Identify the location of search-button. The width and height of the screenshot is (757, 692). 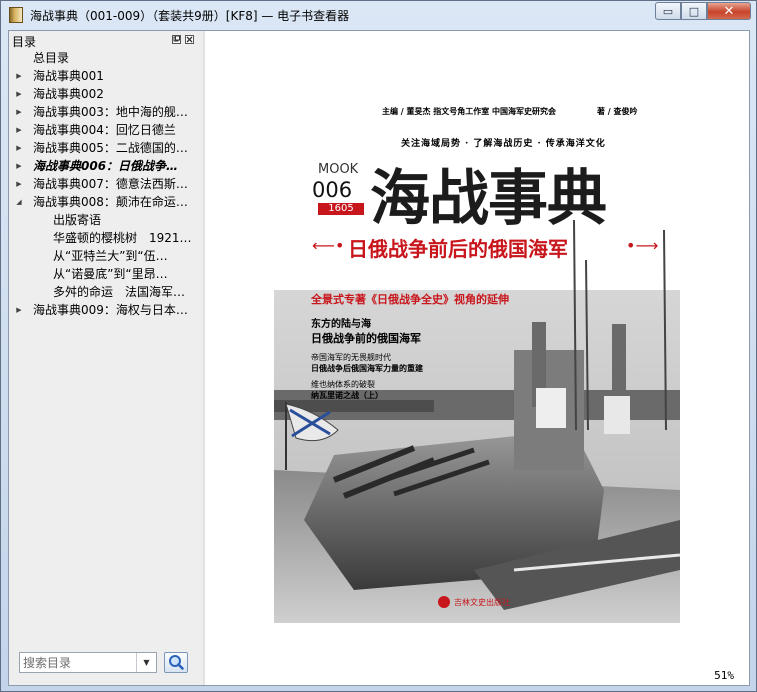
(176, 662).